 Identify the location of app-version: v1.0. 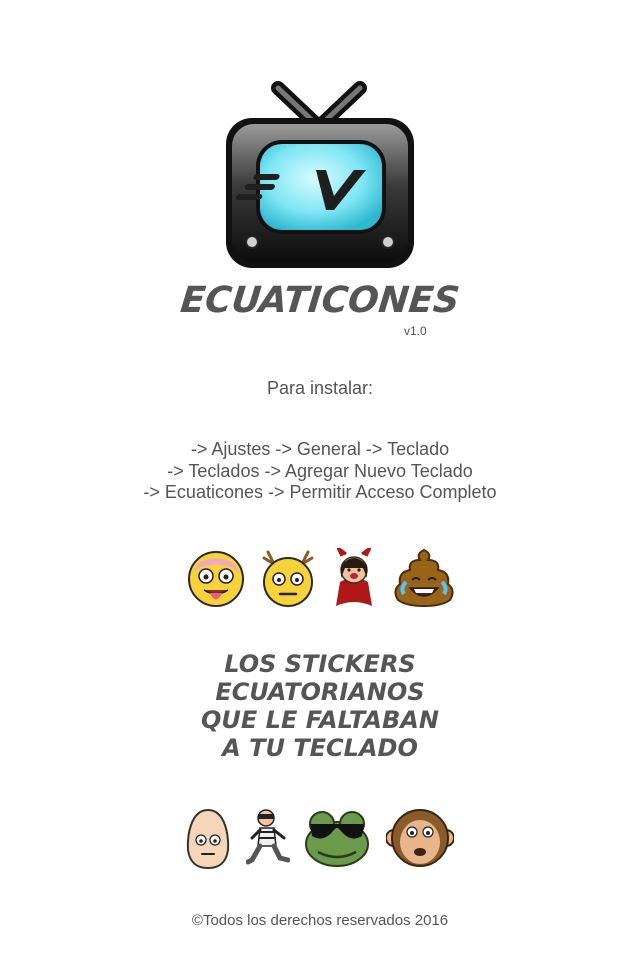
(415, 331).